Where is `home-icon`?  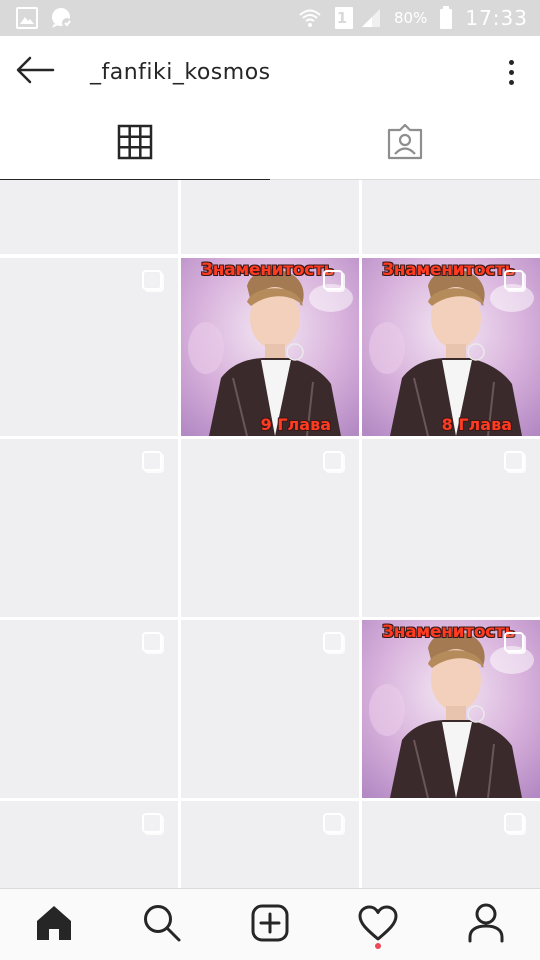 home-icon is located at coordinates (54, 925).